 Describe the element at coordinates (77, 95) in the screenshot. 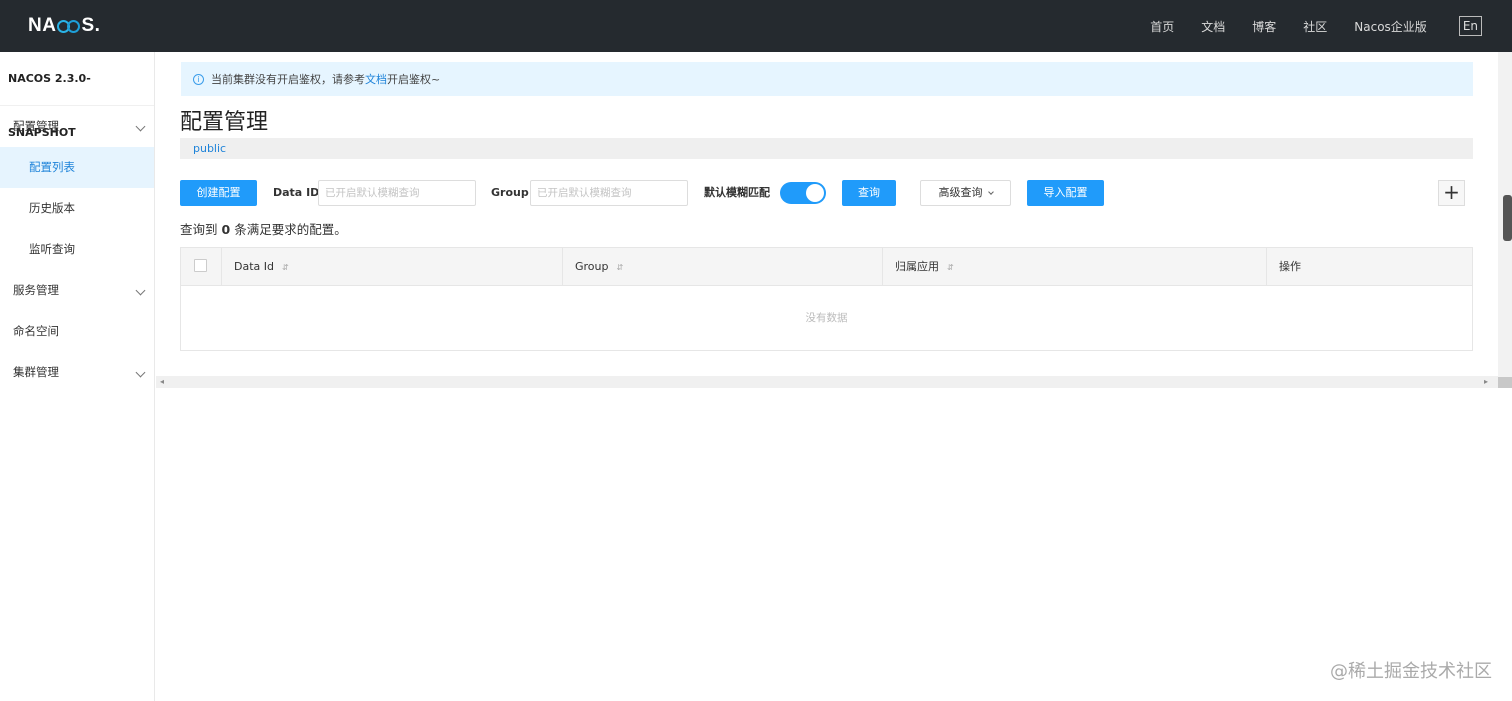

I see `version-label: NACOS 2.3.0-SNAPSHOT` at that location.